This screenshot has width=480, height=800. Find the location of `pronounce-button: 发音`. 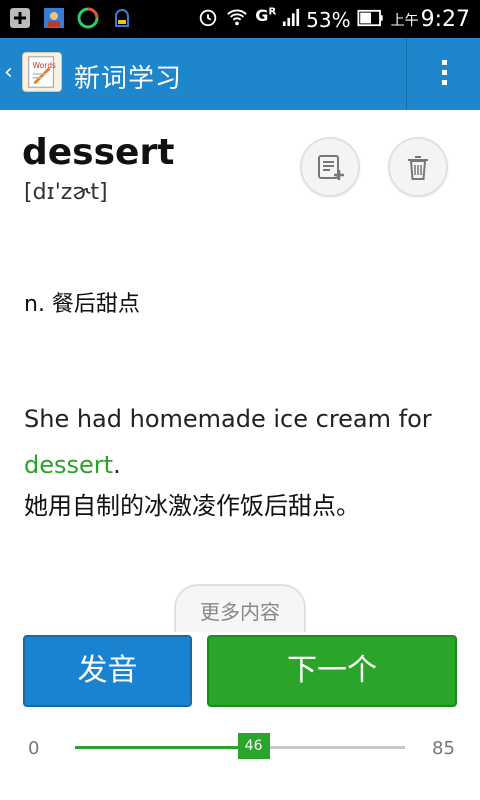

pronounce-button: 发音 is located at coordinates (107, 671).